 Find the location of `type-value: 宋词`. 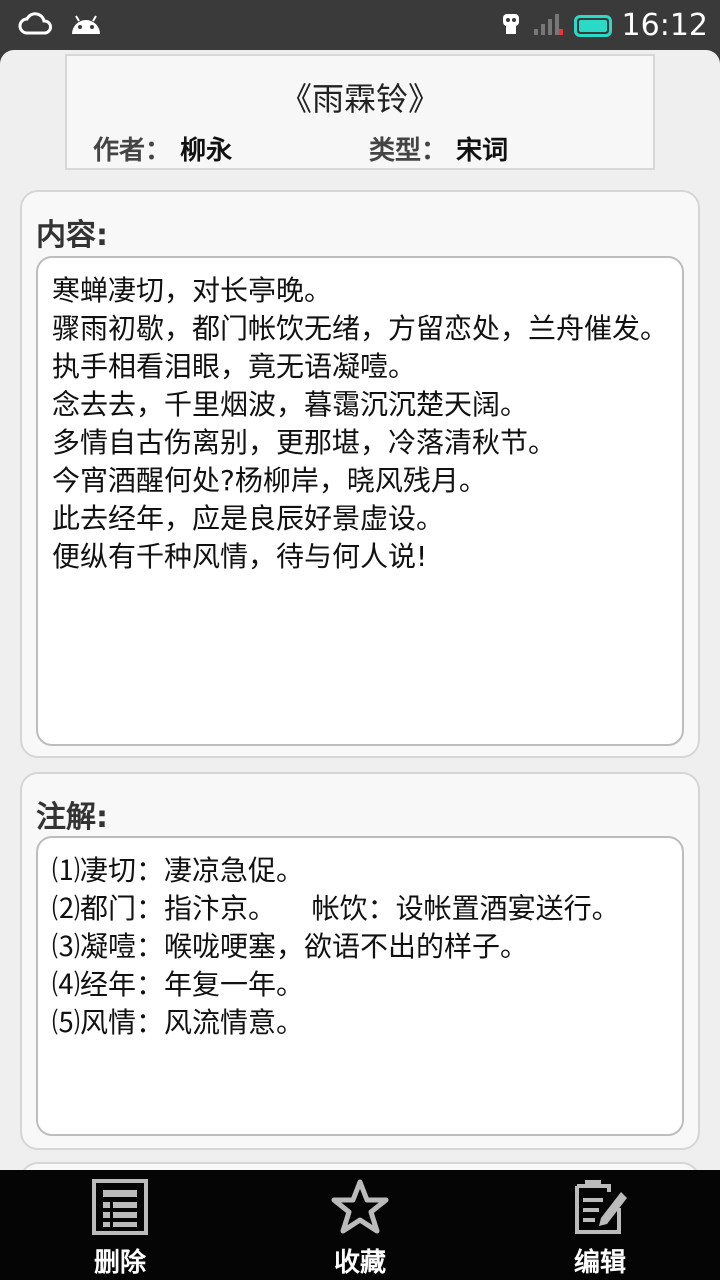

type-value: 宋词 is located at coordinates (482, 151).